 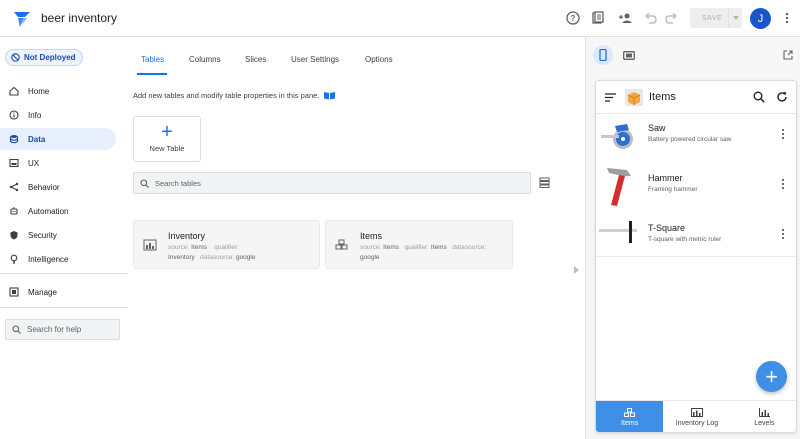 What do you see at coordinates (14, 292) in the screenshot?
I see `manage-icon` at bounding box center [14, 292].